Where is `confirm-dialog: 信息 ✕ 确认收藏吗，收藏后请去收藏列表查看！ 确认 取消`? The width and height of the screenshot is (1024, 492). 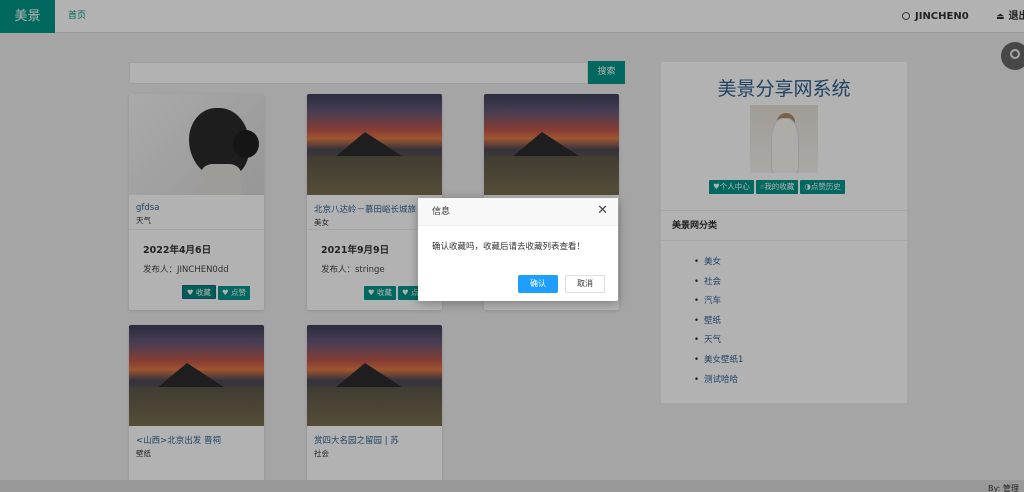 confirm-dialog: 信息 ✕ 确认收藏吗，收藏后请去收藏列表查看！ 确认 取消 is located at coordinates (518, 249).